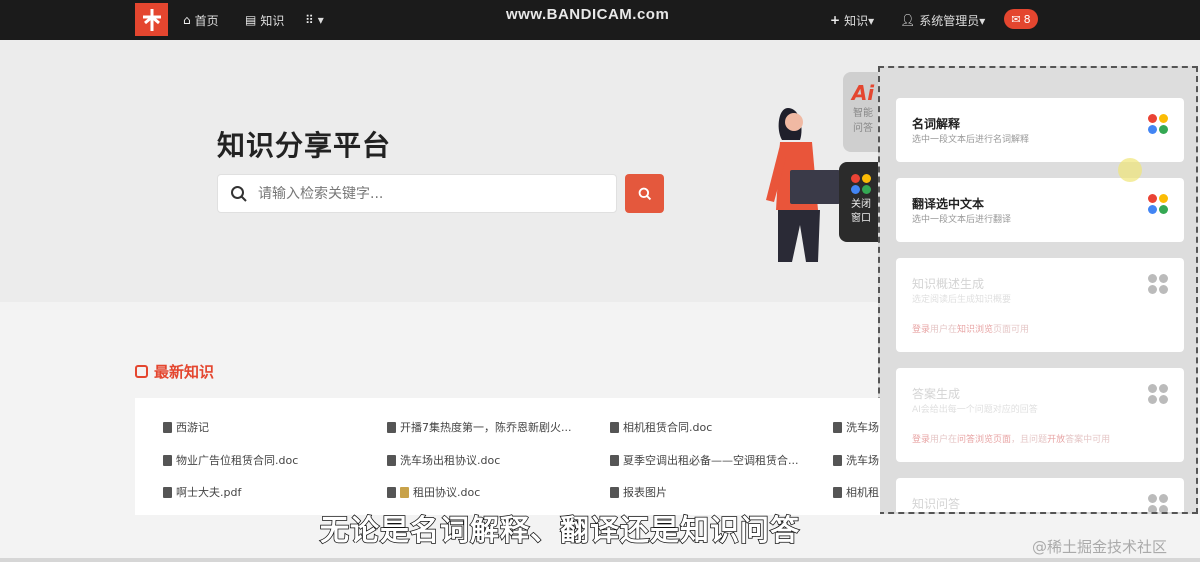 The image size is (1200, 562). Describe the element at coordinates (263, 427) in the screenshot. I see `list-item: 西游记` at that location.